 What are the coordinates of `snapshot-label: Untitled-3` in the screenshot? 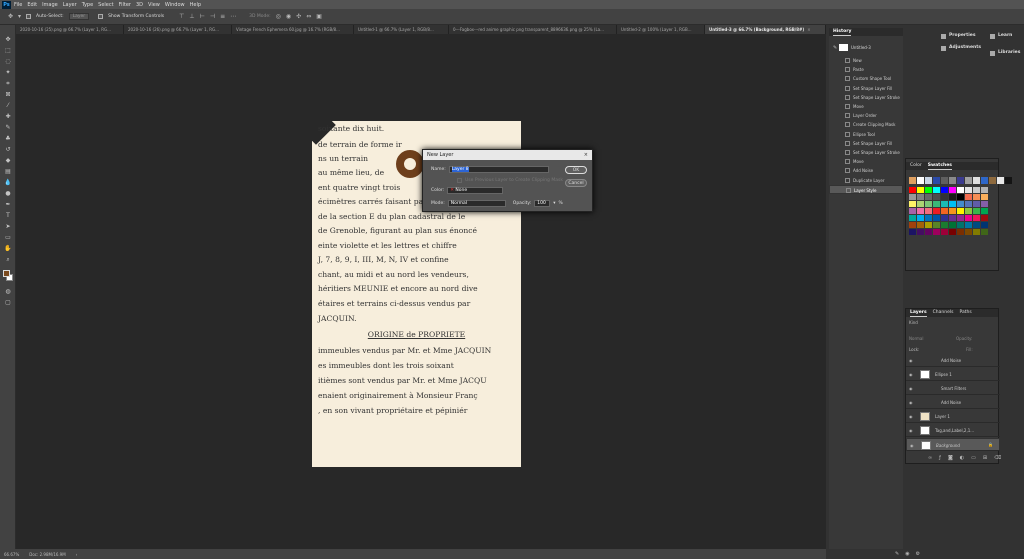 It's located at (861, 47).